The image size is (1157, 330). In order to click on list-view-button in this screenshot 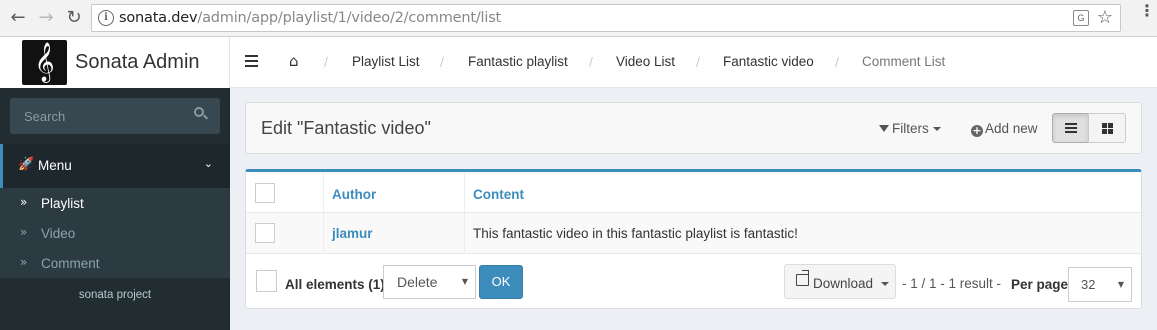, I will do `click(1070, 128)`.